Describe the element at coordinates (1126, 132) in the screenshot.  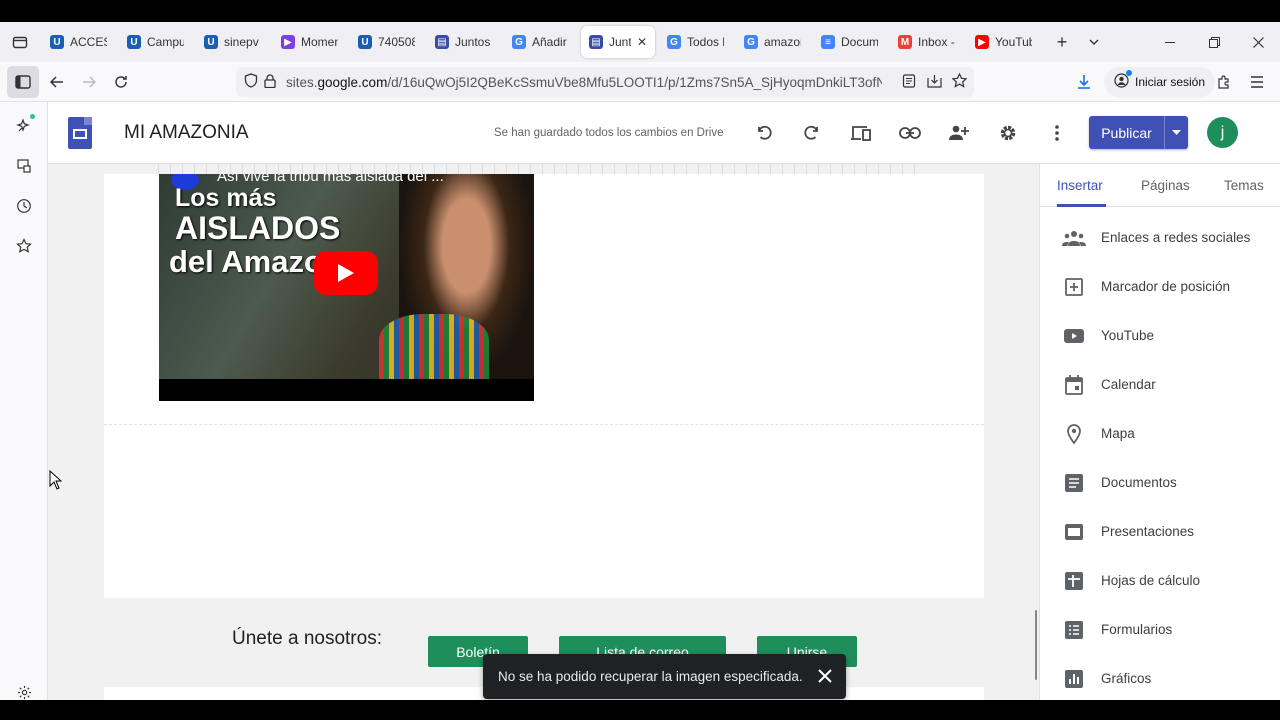
I see `publish-button: Publicar` at that location.